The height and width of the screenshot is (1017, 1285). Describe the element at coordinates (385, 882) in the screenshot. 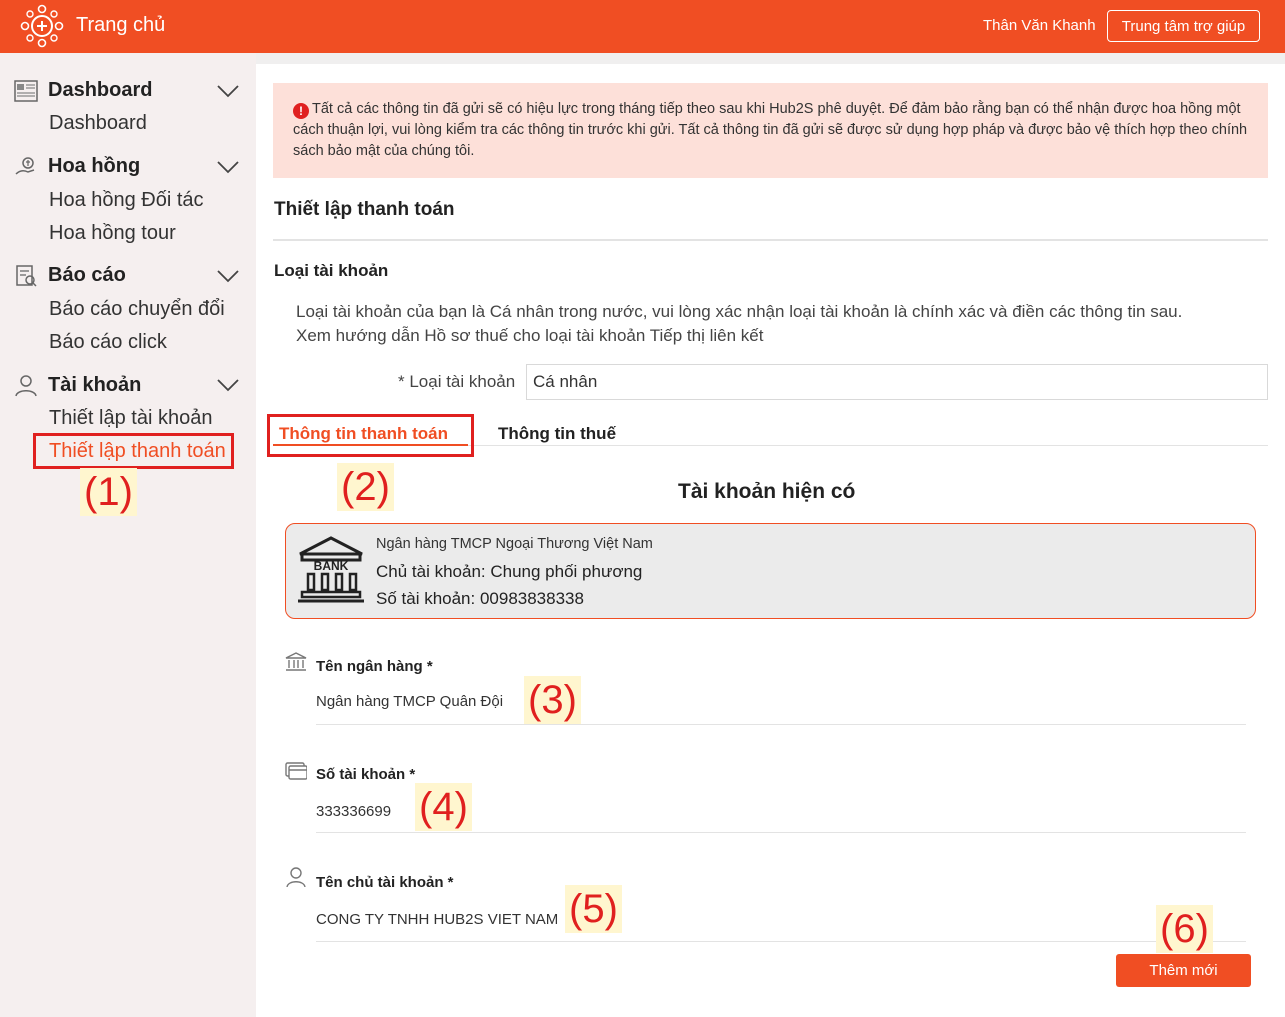

I see `account-holder-label: Tên chủ tài khoản *` at that location.